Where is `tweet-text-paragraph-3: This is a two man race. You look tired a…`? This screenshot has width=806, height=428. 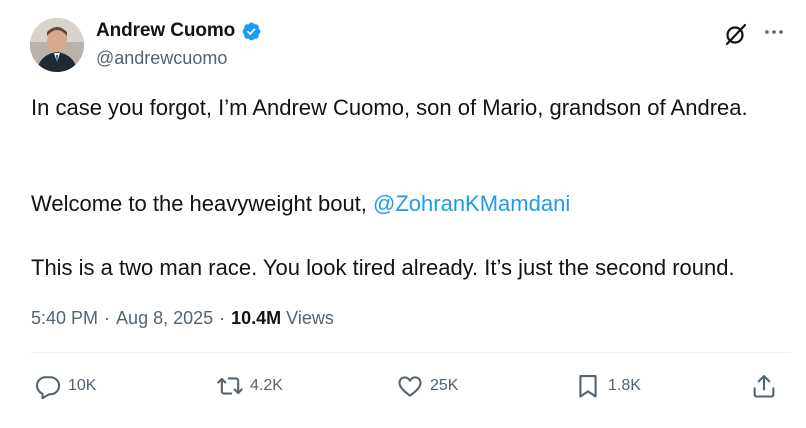 tweet-text-paragraph-3: This is a two man race. You look tired a… is located at coordinates (383, 267).